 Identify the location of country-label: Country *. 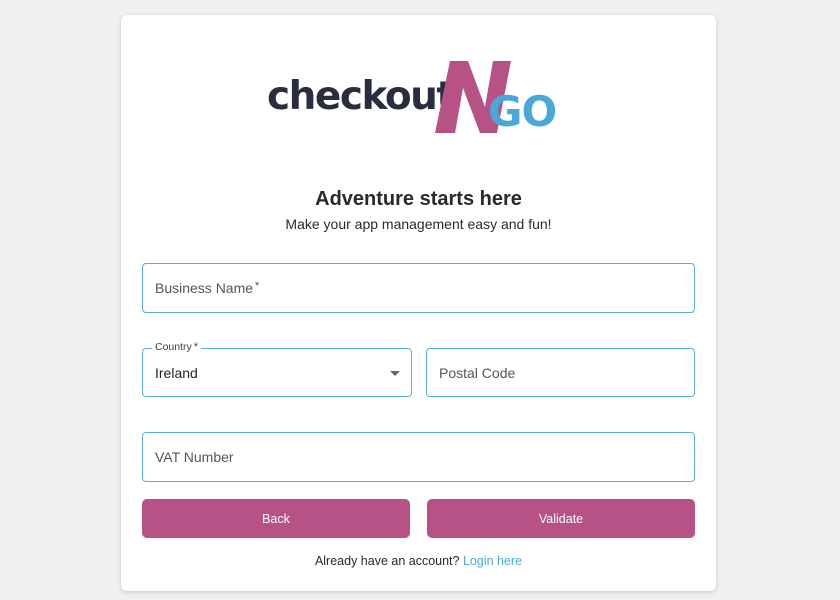
(177, 347).